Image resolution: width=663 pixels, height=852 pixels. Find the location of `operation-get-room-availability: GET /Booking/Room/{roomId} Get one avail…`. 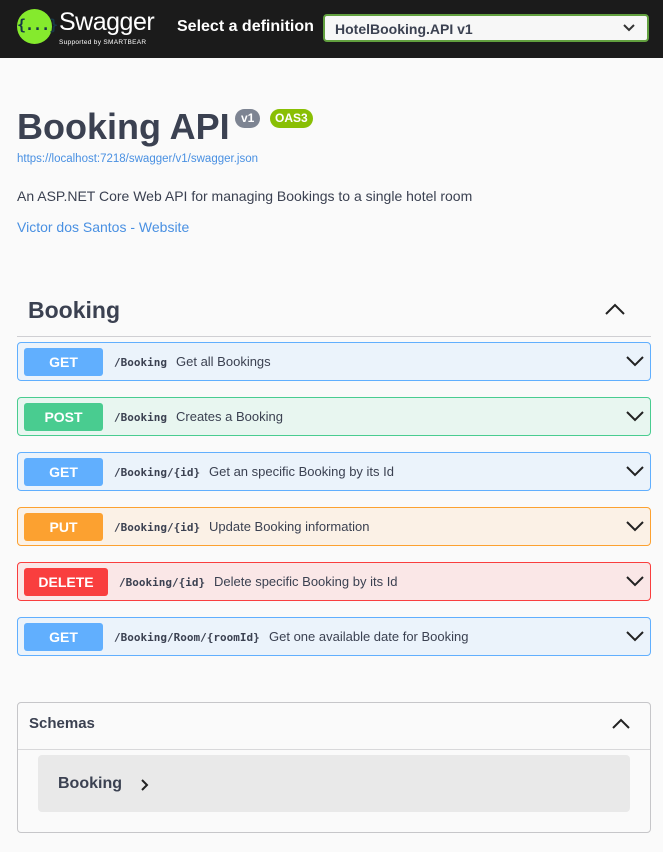

operation-get-room-availability: GET /Booking/Room/{roomId} Get one avail… is located at coordinates (334, 636).